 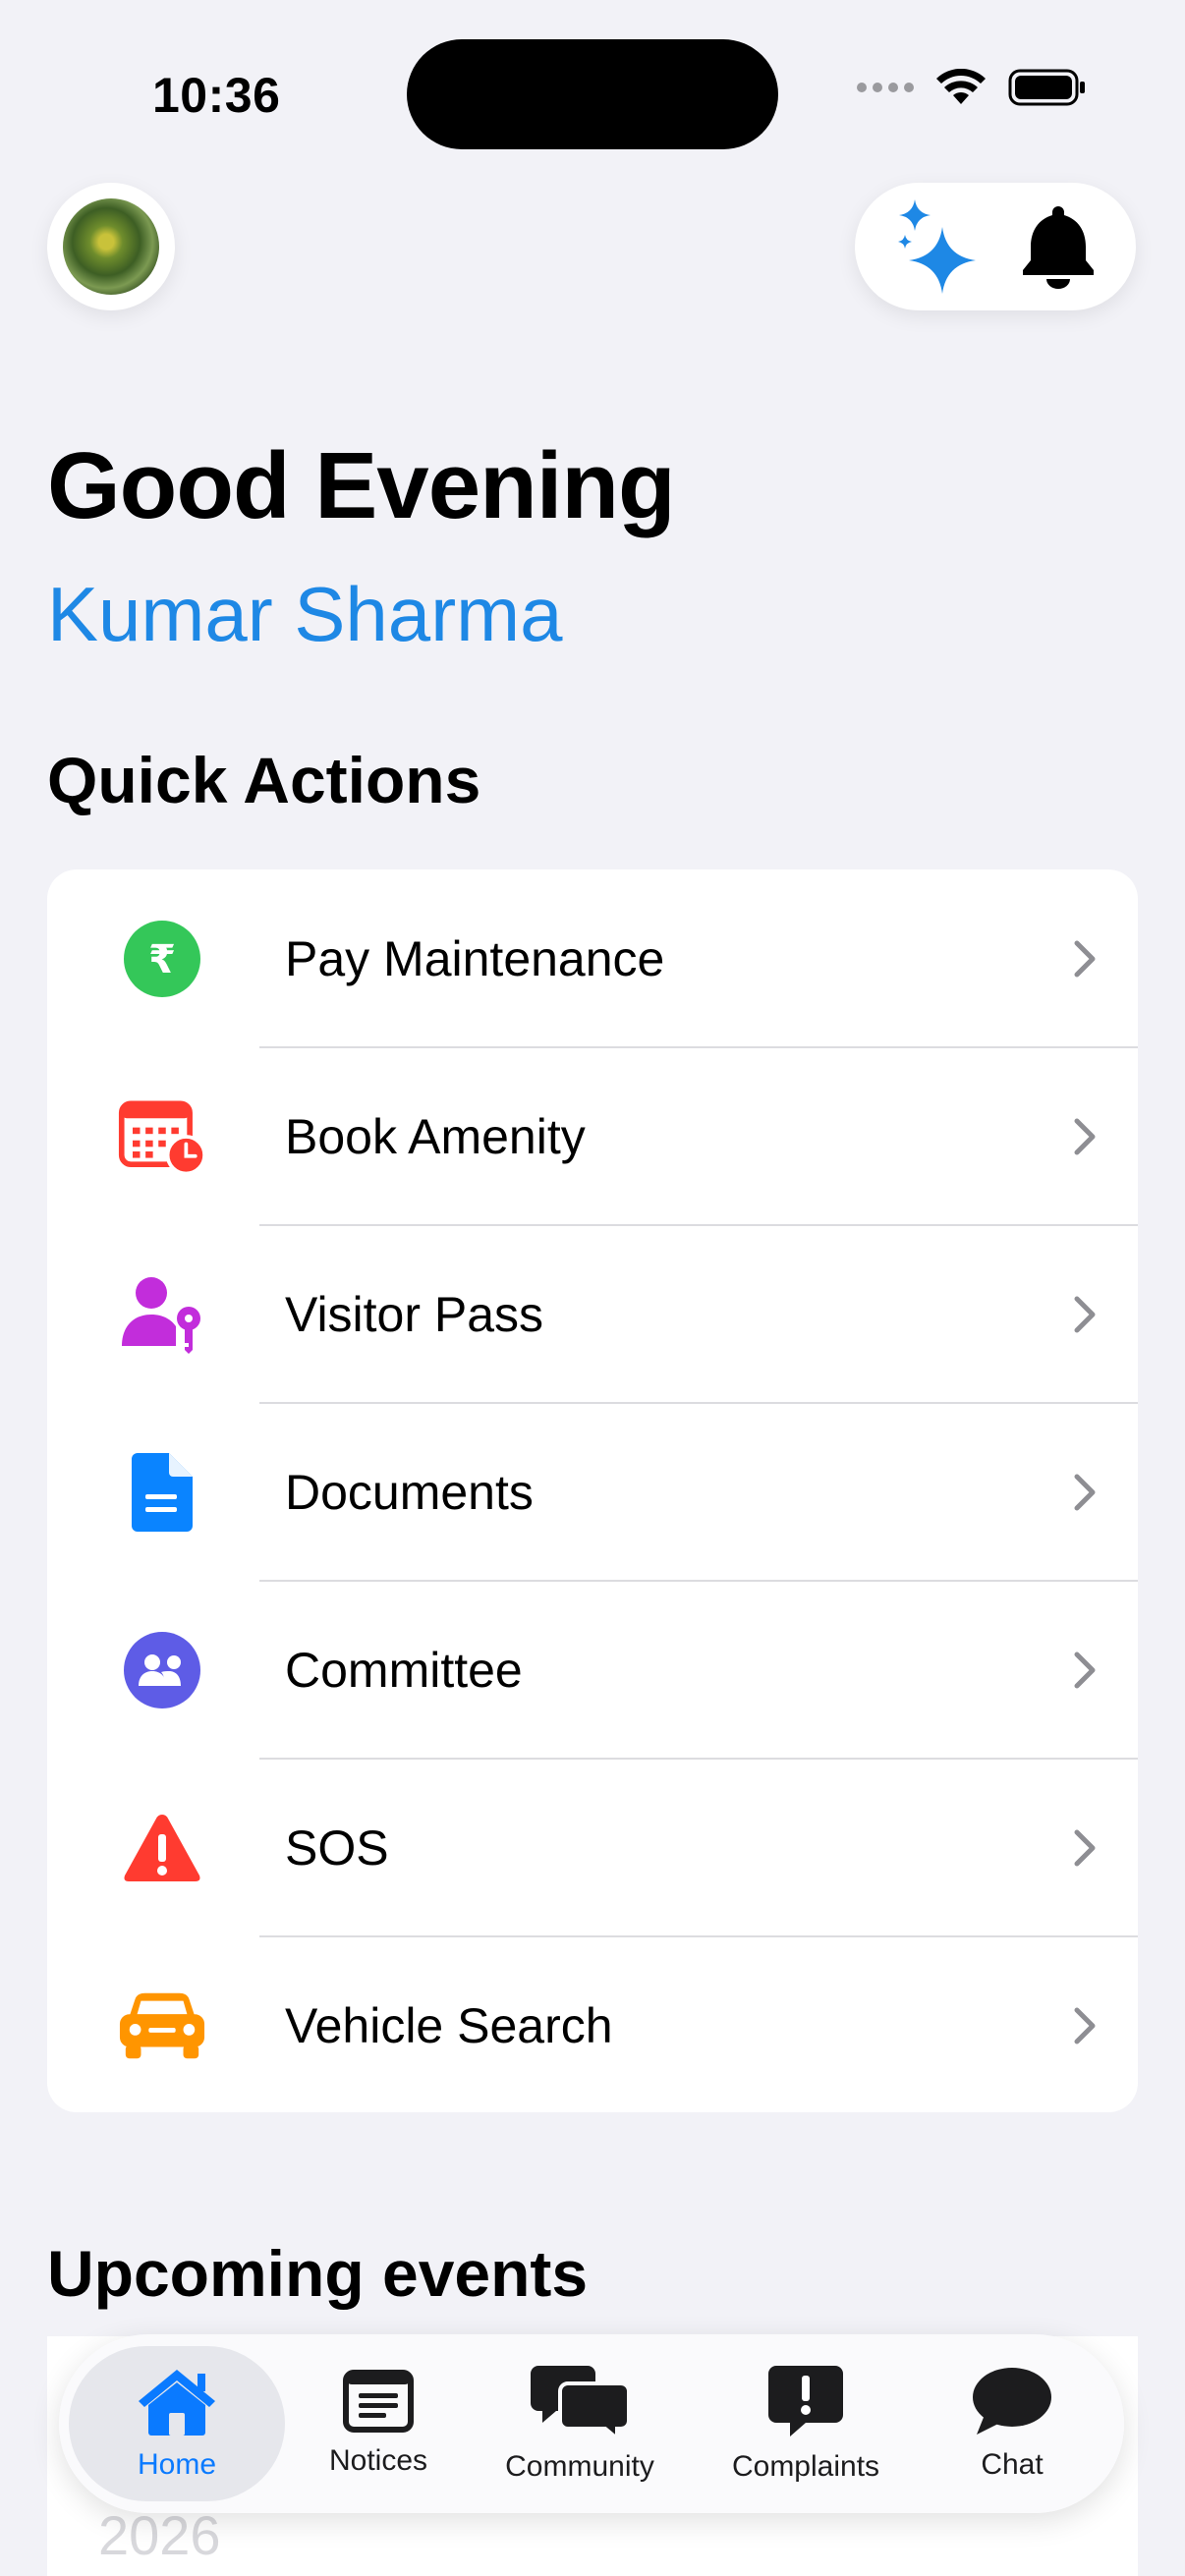 What do you see at coordinates (177, 2403) in the screenshot?
I see `house-icon` at bounding box center [177, 2403].